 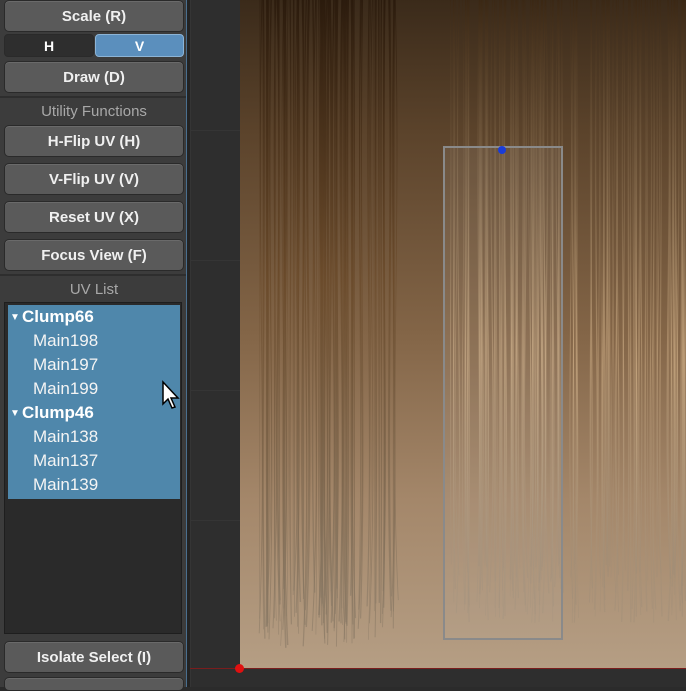 I want to click on hflip-uv-button: H-Flip UV (H), so click(x=94, y=141).